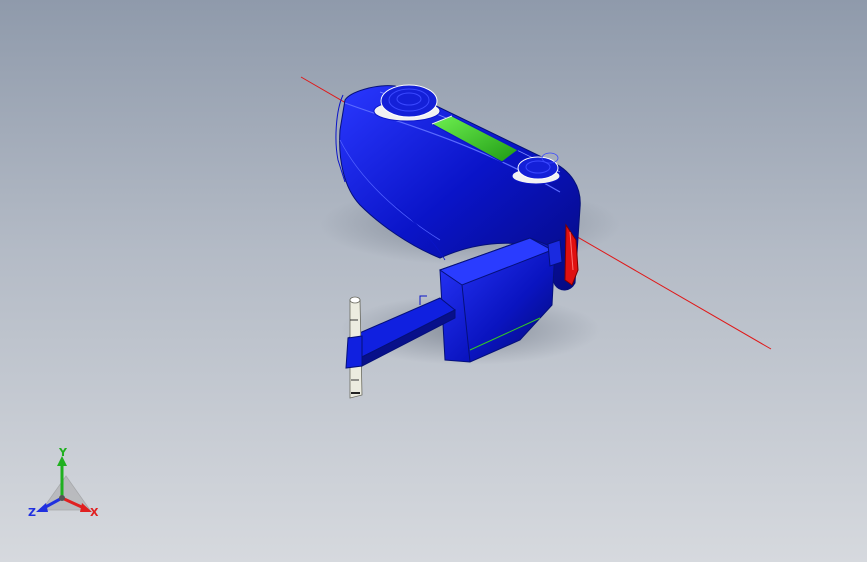 This screenshot has height=562, width=867. What do you see at coordinates (354, 347) in the screenshot?
I see `measuring-ruler` at bounding box center [354, 347].